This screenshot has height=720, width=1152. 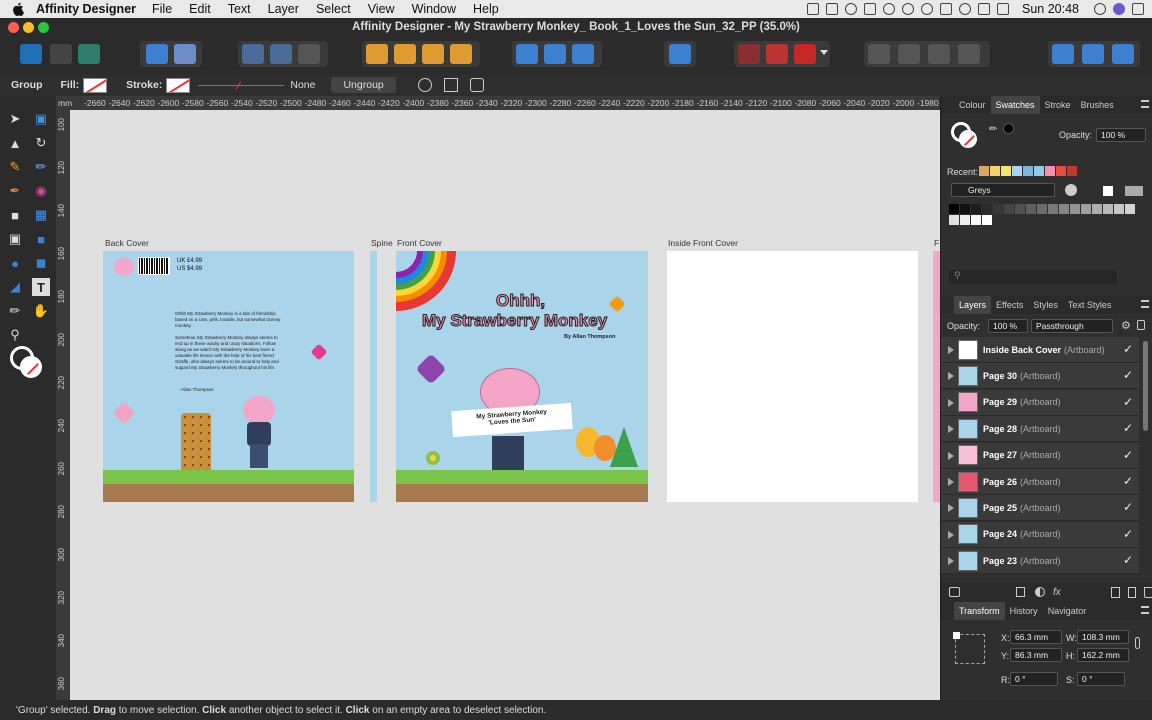 I want to click on align-icon, so click(x=680, y=54).